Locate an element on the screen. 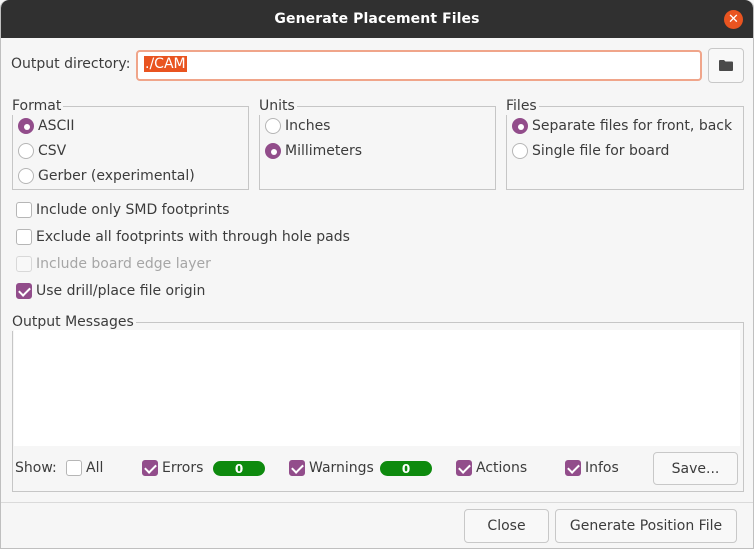 The height and width of the screenshot is (549, 754). warnings-count-badge: 0 is located at coordinates (406, 468).